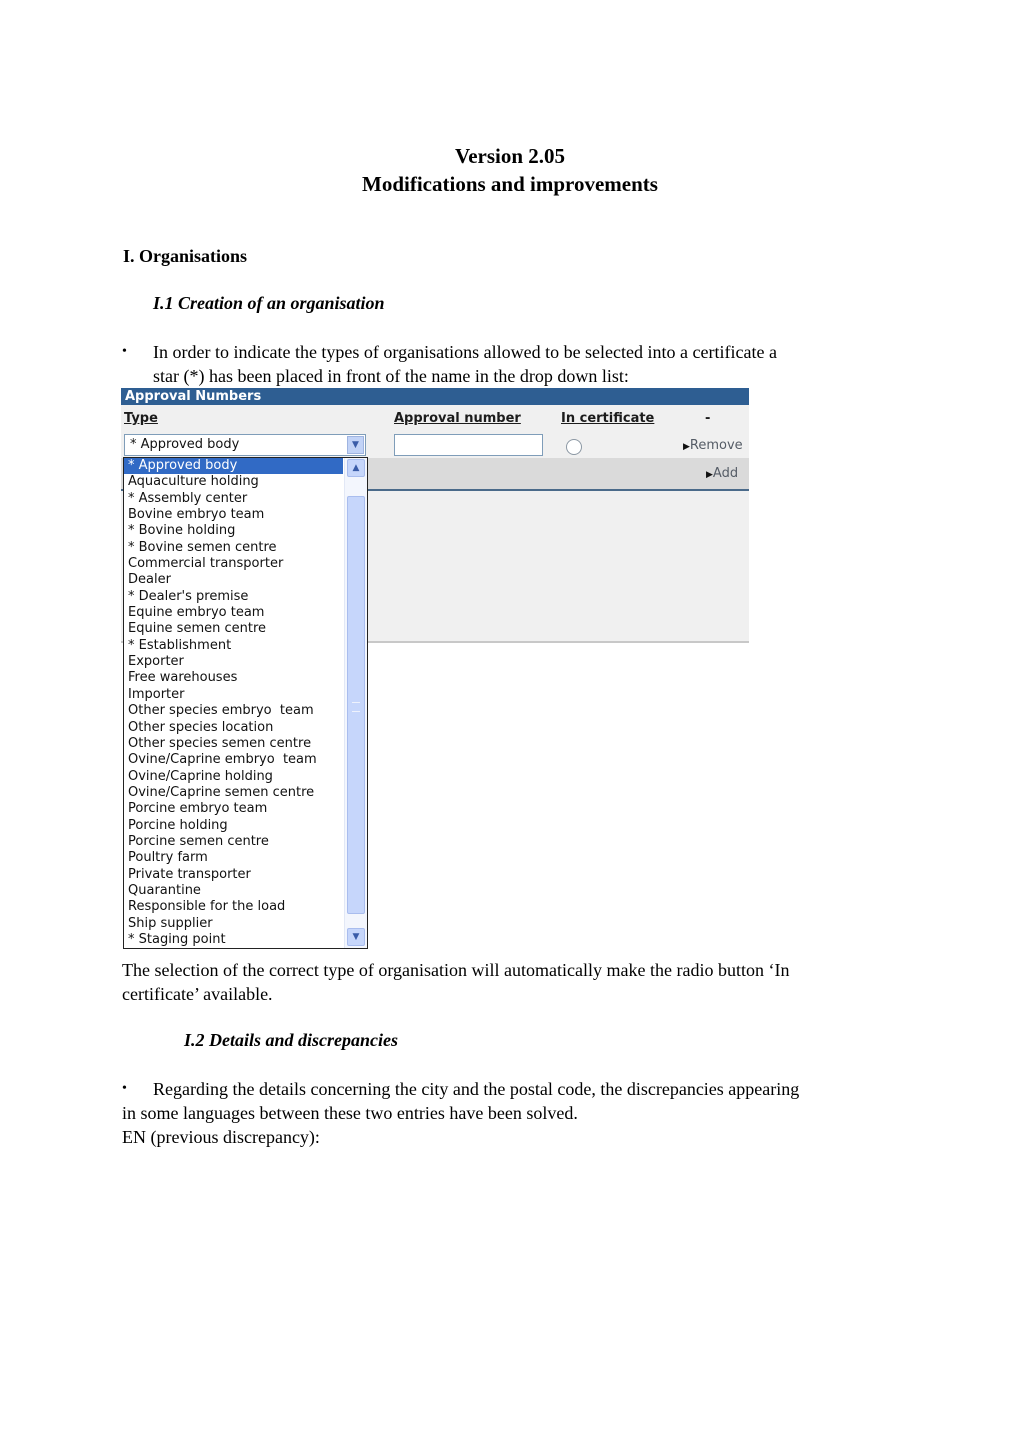  I want to click on column-header-extra: -, so click(708, 418).